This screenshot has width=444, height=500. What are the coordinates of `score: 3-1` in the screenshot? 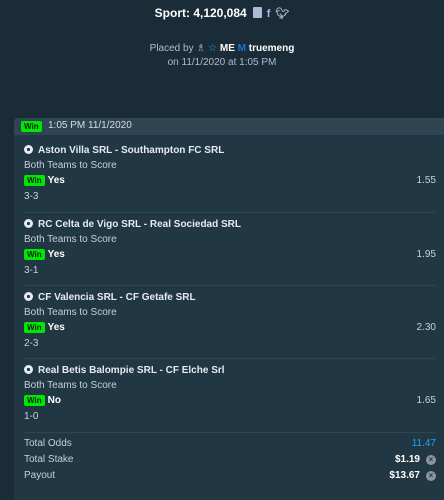 It's located at (31, 270).